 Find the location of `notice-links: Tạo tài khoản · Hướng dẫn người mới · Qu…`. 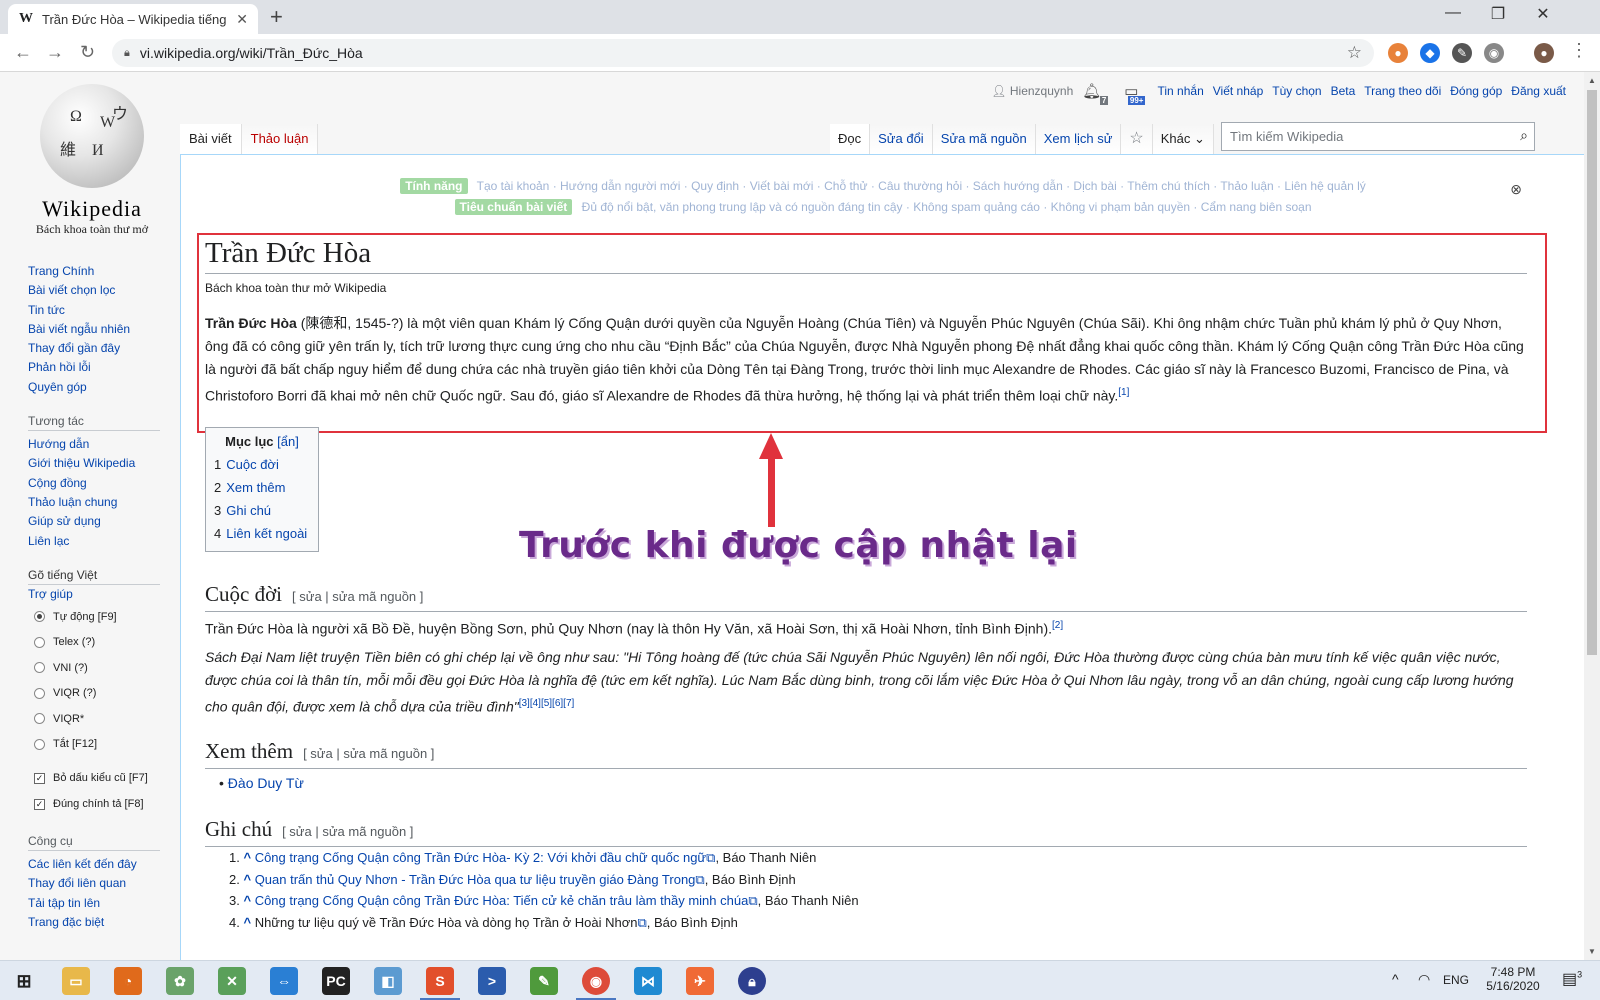

notice-links: Tạo tài khoản · Hướng dẫn người mới · Qu… is located at coordinates (921, 186).